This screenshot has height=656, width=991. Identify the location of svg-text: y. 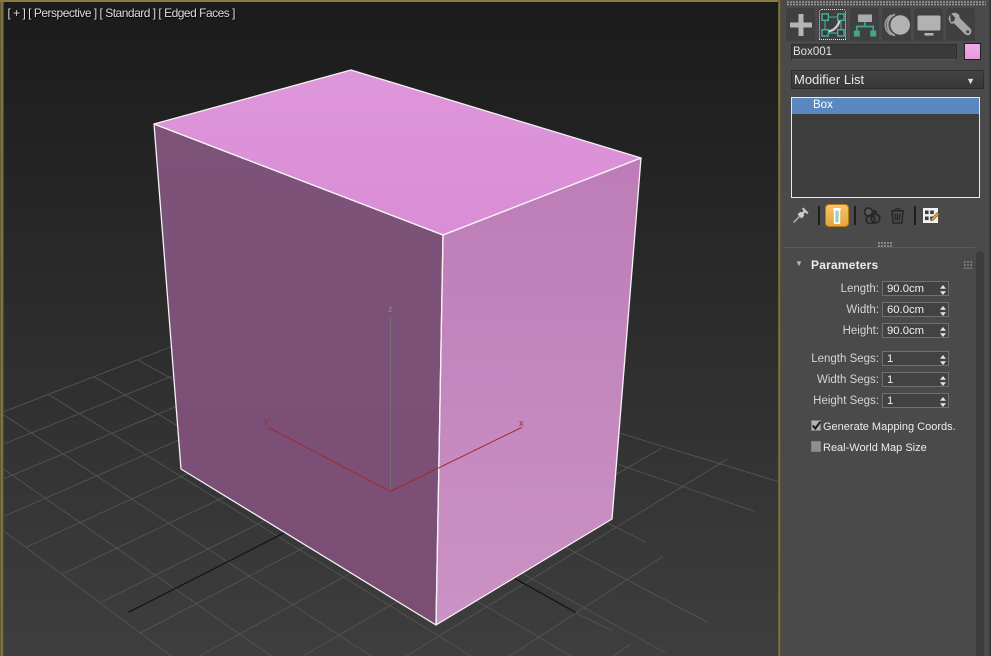
(266, 421).